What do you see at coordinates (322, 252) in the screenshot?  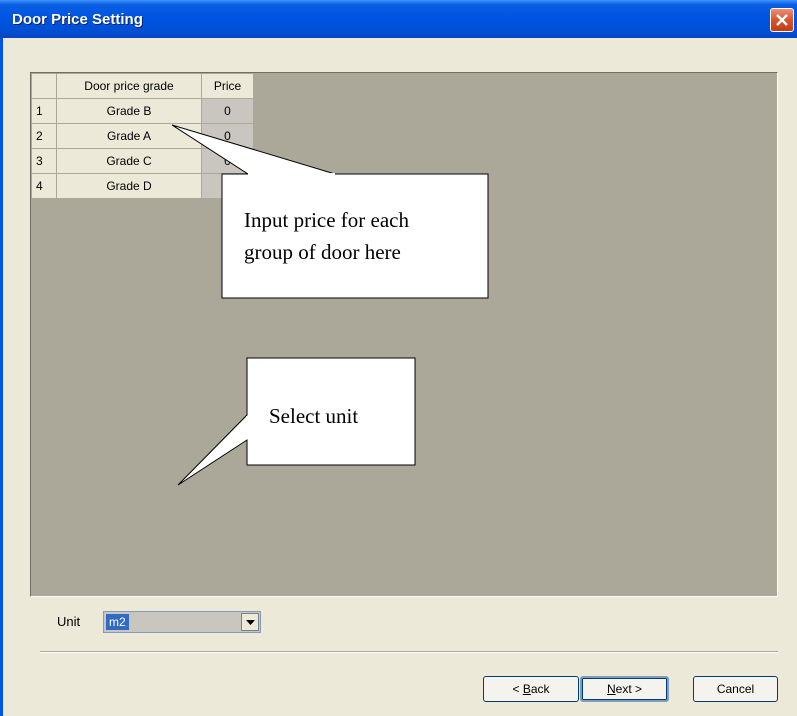 I see `price-callout-line2: group of door here` at bounding box center [322, 252].